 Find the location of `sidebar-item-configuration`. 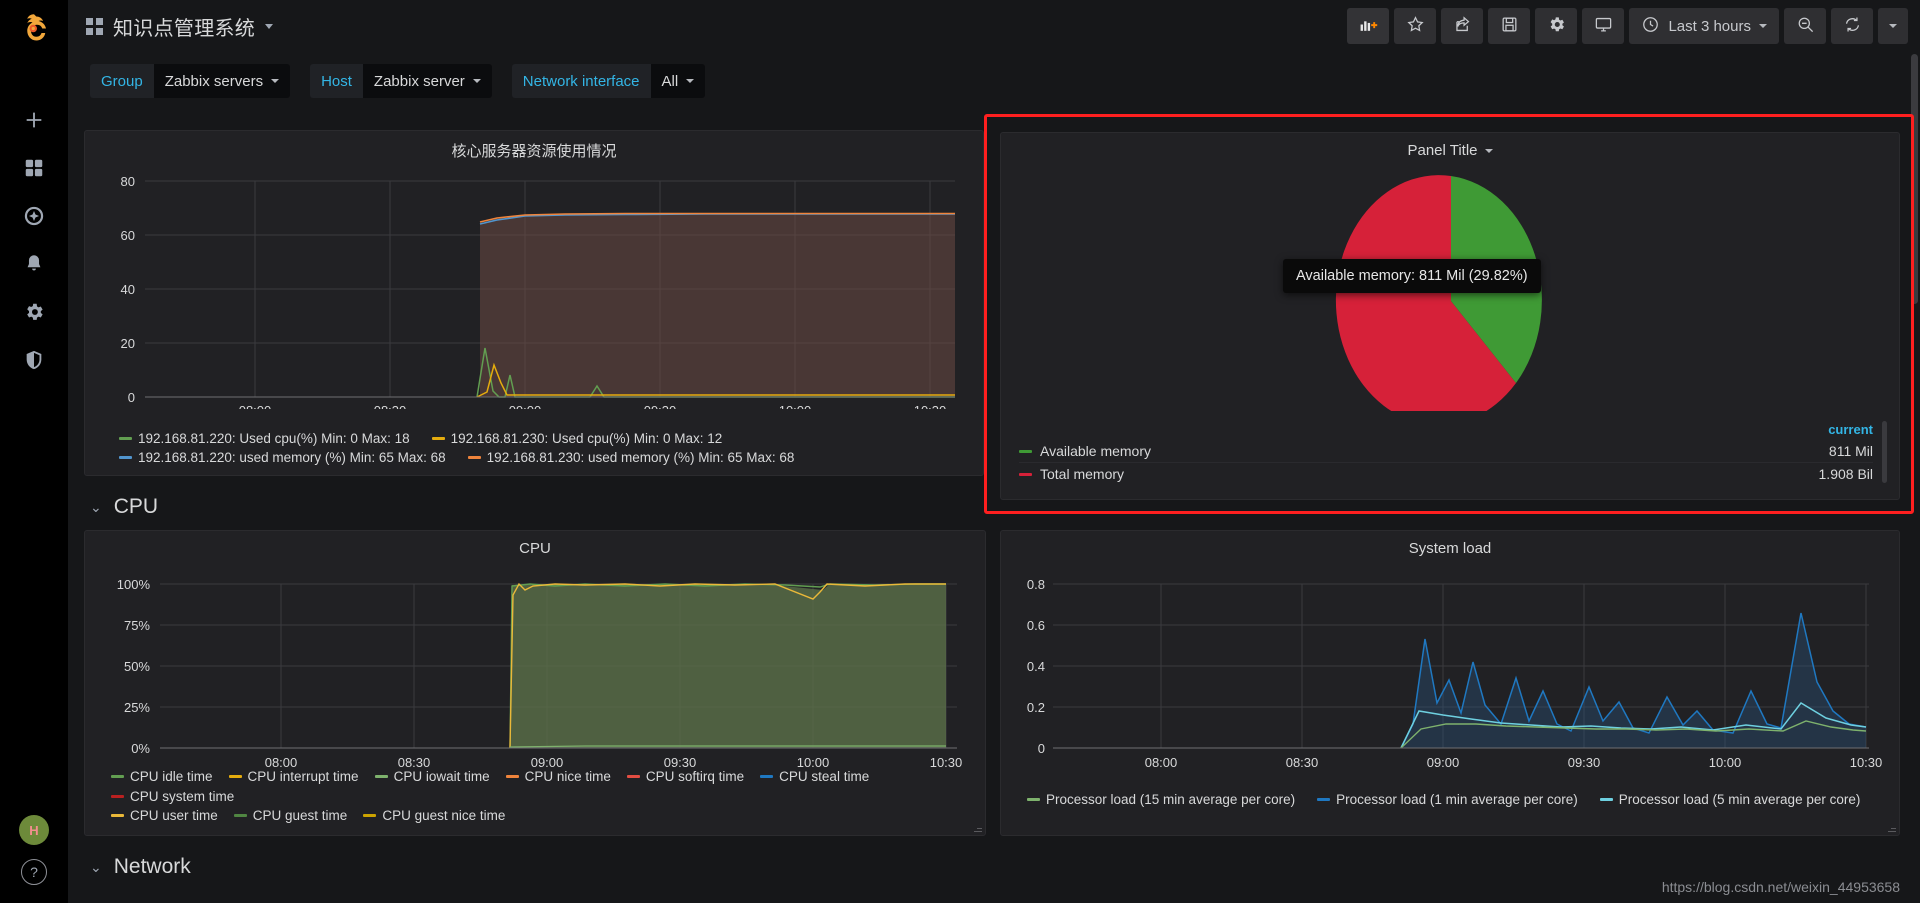

sidebar-item-configuration is located at coordinates (34, 314).